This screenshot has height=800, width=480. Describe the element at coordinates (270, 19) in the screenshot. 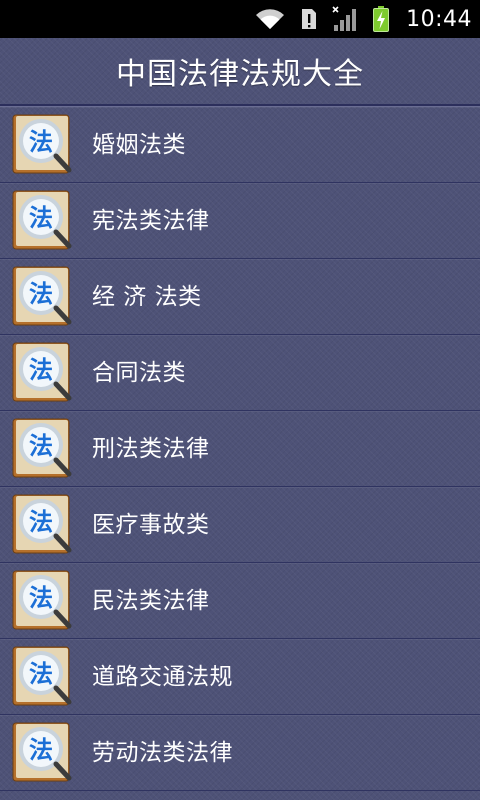

I see `wifi-icon` at that location.